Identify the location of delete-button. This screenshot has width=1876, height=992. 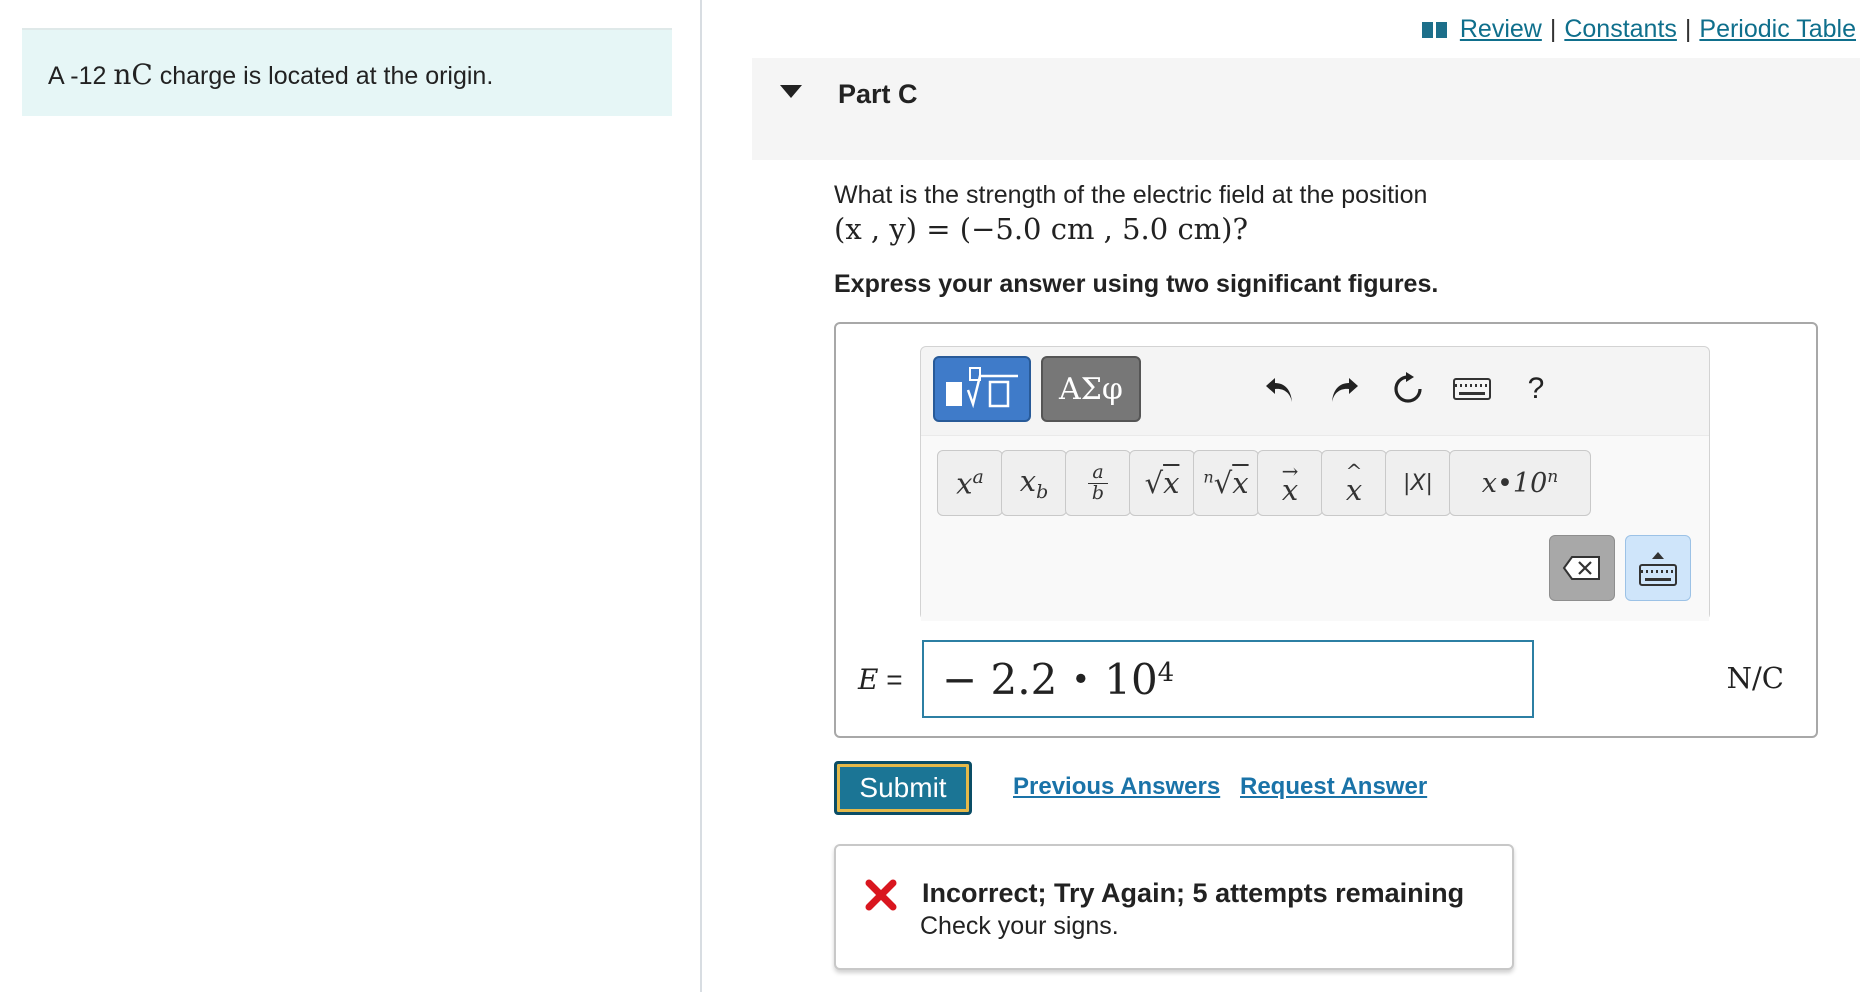
(1582, 568).